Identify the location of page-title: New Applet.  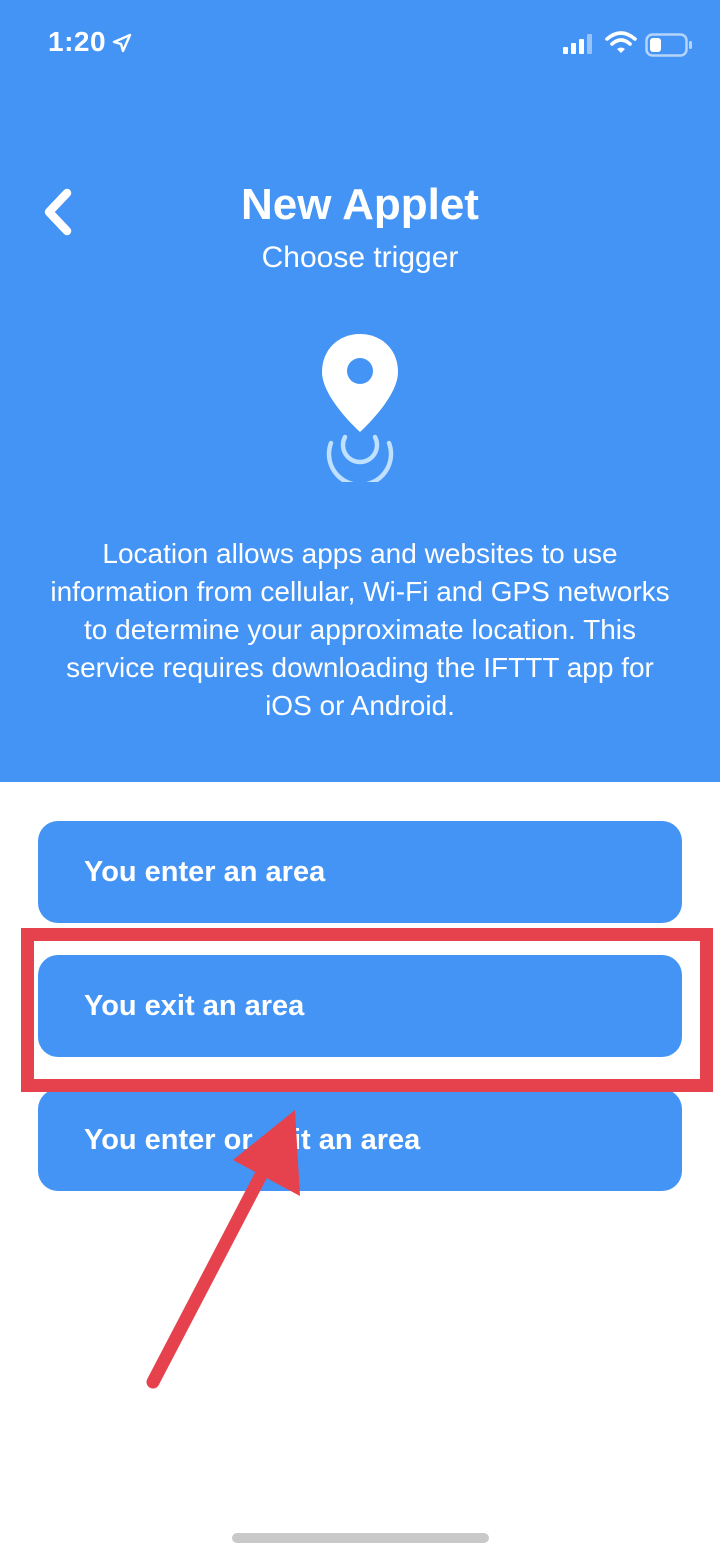
(360, 204).